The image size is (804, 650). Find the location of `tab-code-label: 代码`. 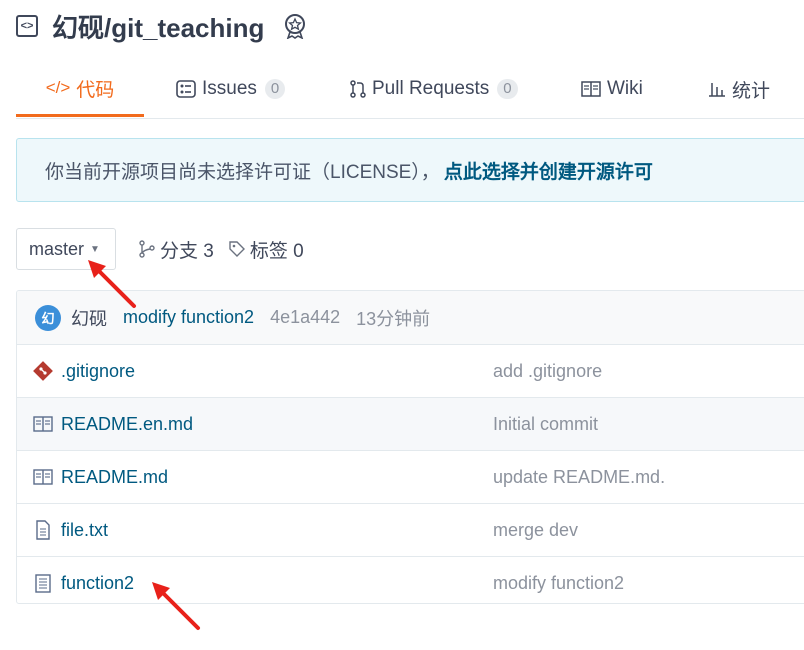

tab-code-label: 代码 is located at coordinates (95, 90).